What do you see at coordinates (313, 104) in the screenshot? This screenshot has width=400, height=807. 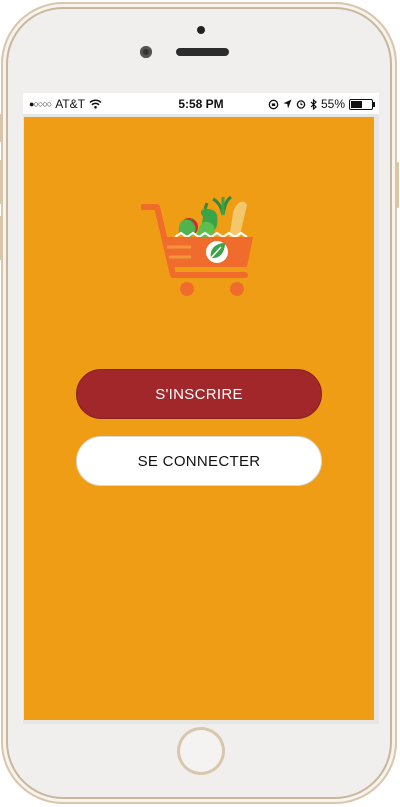 I see `bluetooth-icon` at bounding box center [313, 104].